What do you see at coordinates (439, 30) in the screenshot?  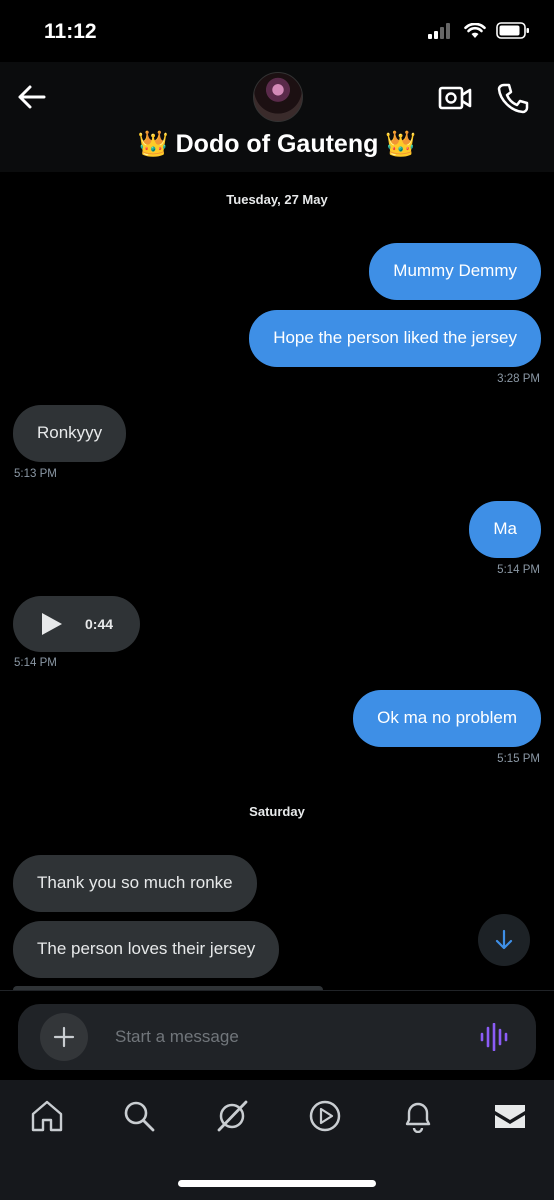 I see `signal-icon` at bounding box center [439, 30].